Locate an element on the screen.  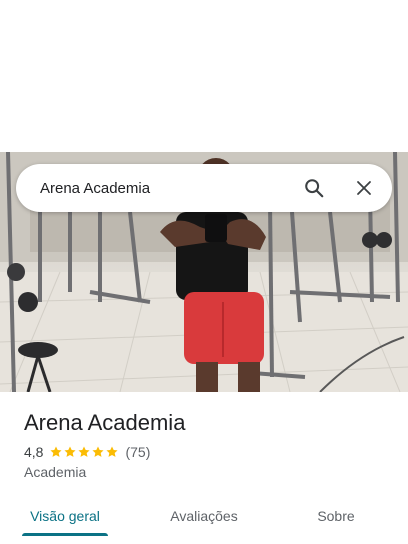
search-icon is located at coordinates (314, 188).